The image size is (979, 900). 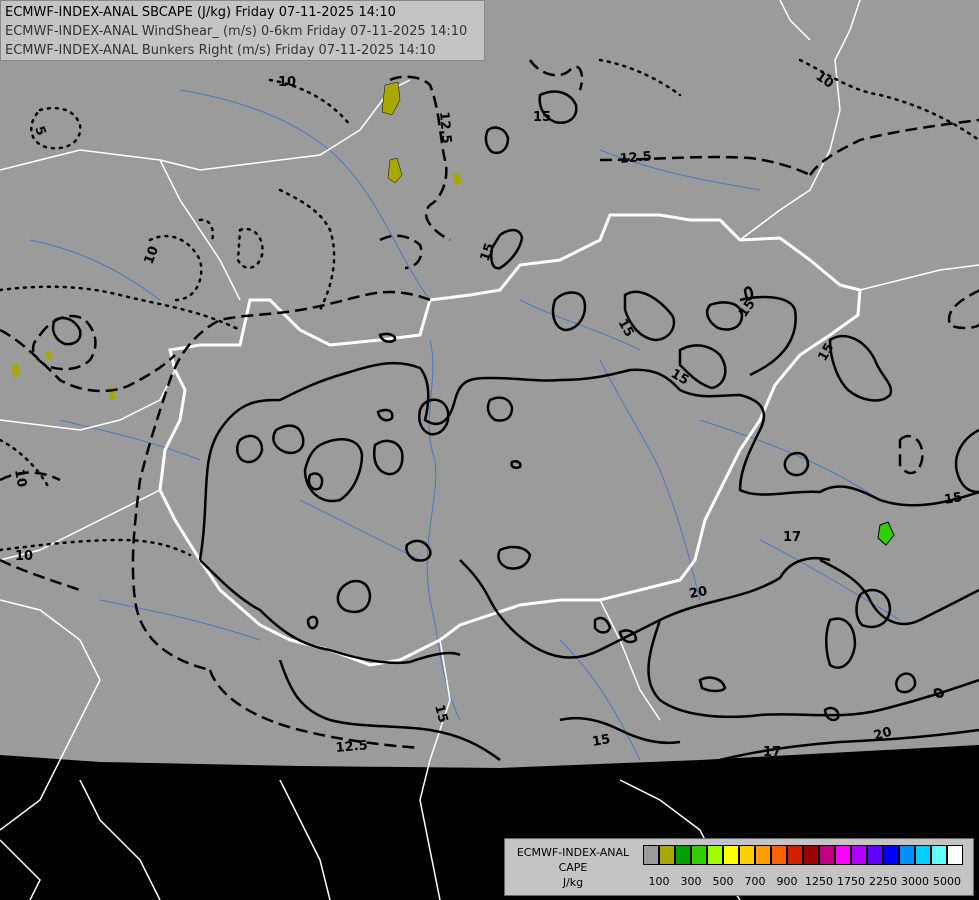 What do you see at coordinates (819, 881) in the screenshot?
I see `legend-tick-label: 1250` at bounding box center [819, 881].